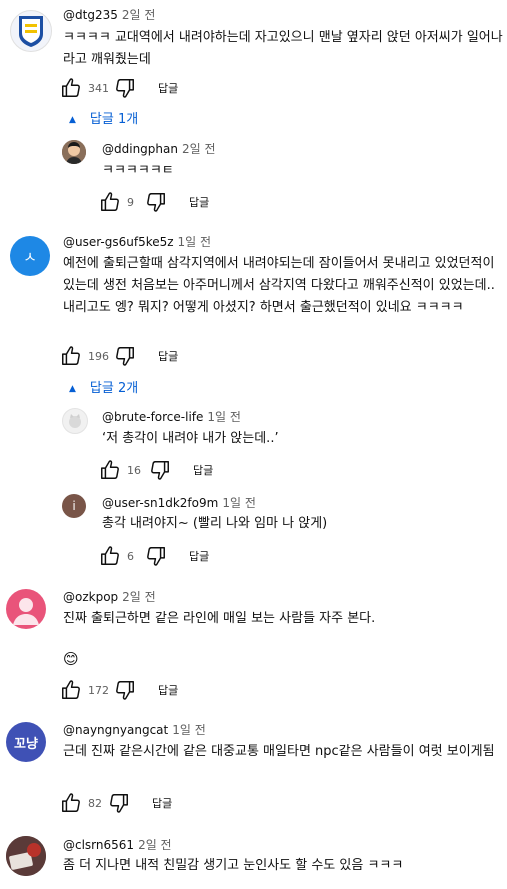 The image size is (507, 889). Describe the element at coordinates (140, 149) in the screenshot. I see `reply-author: @ddingphan` at that location.